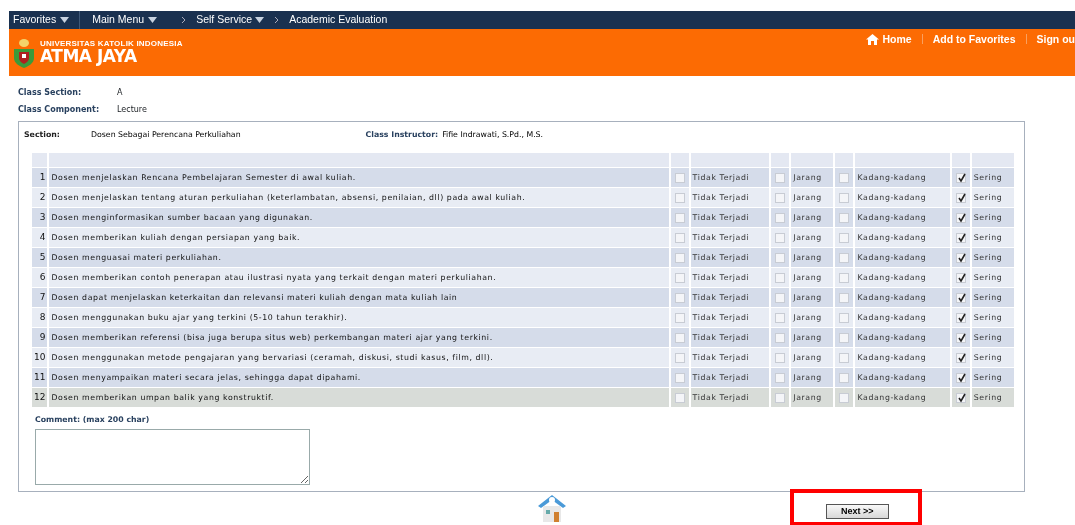  I want to click on row-number: 6, so click(40, 277).